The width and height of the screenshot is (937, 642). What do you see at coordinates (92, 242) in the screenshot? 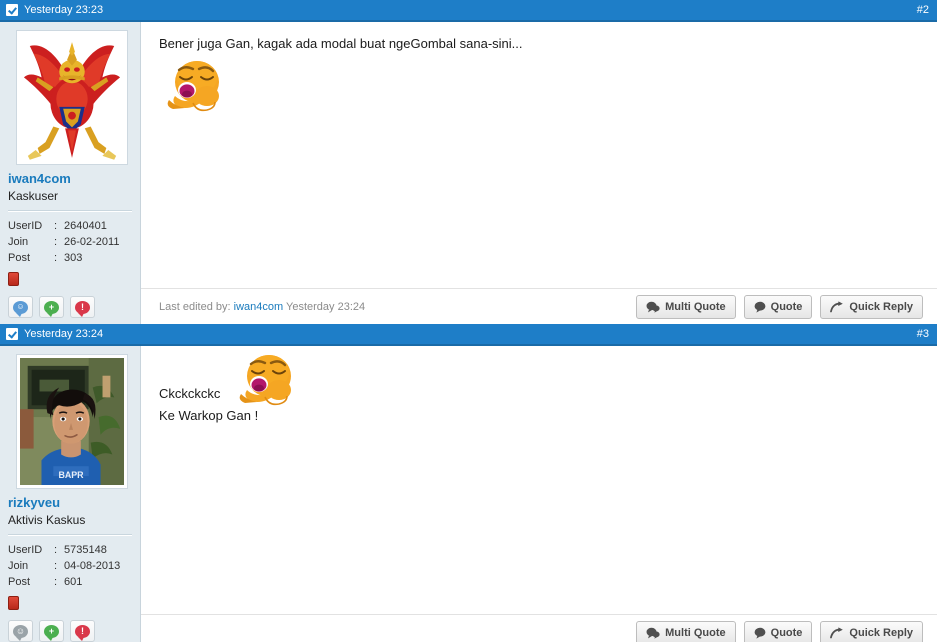
I see `stat-value: 26-02-2011` at bounding box center [92, 242].